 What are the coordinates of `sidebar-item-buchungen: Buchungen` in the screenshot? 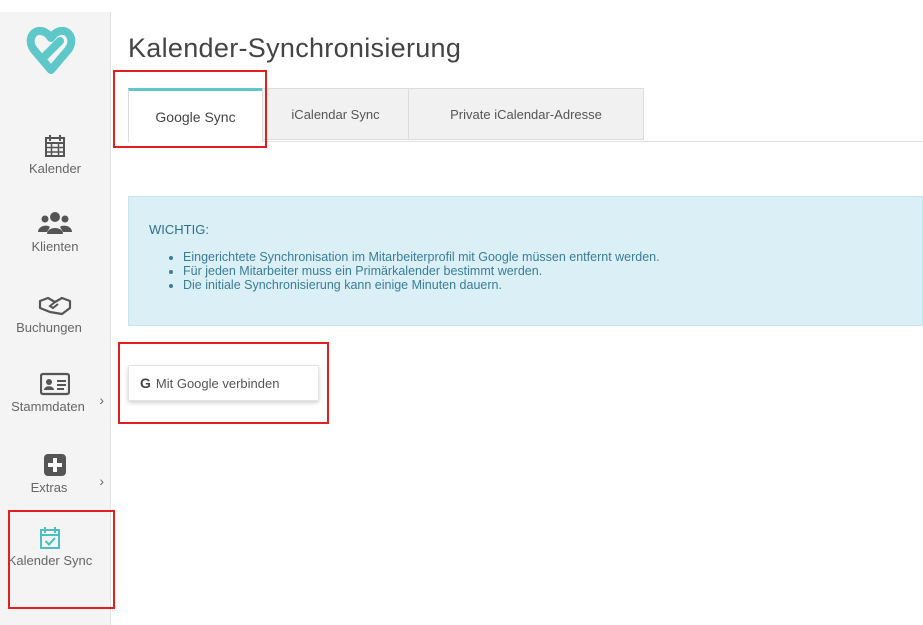 It's located at (55, 315).